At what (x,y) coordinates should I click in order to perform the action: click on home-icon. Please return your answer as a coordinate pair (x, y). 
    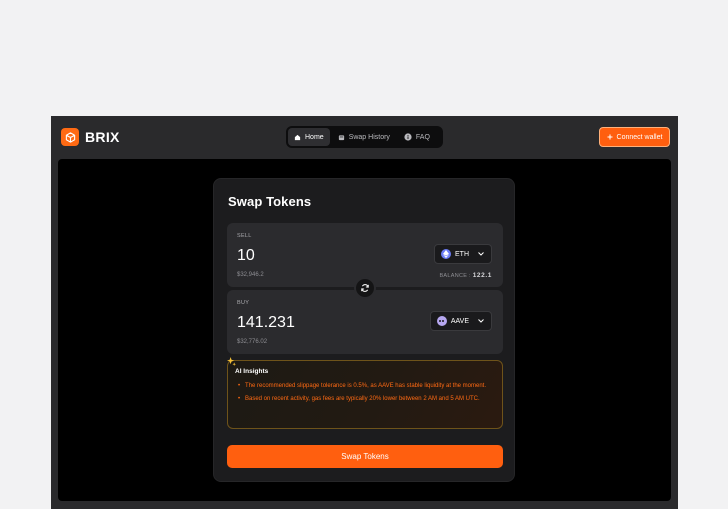
    Looking at the image, I should click on (297, 137).